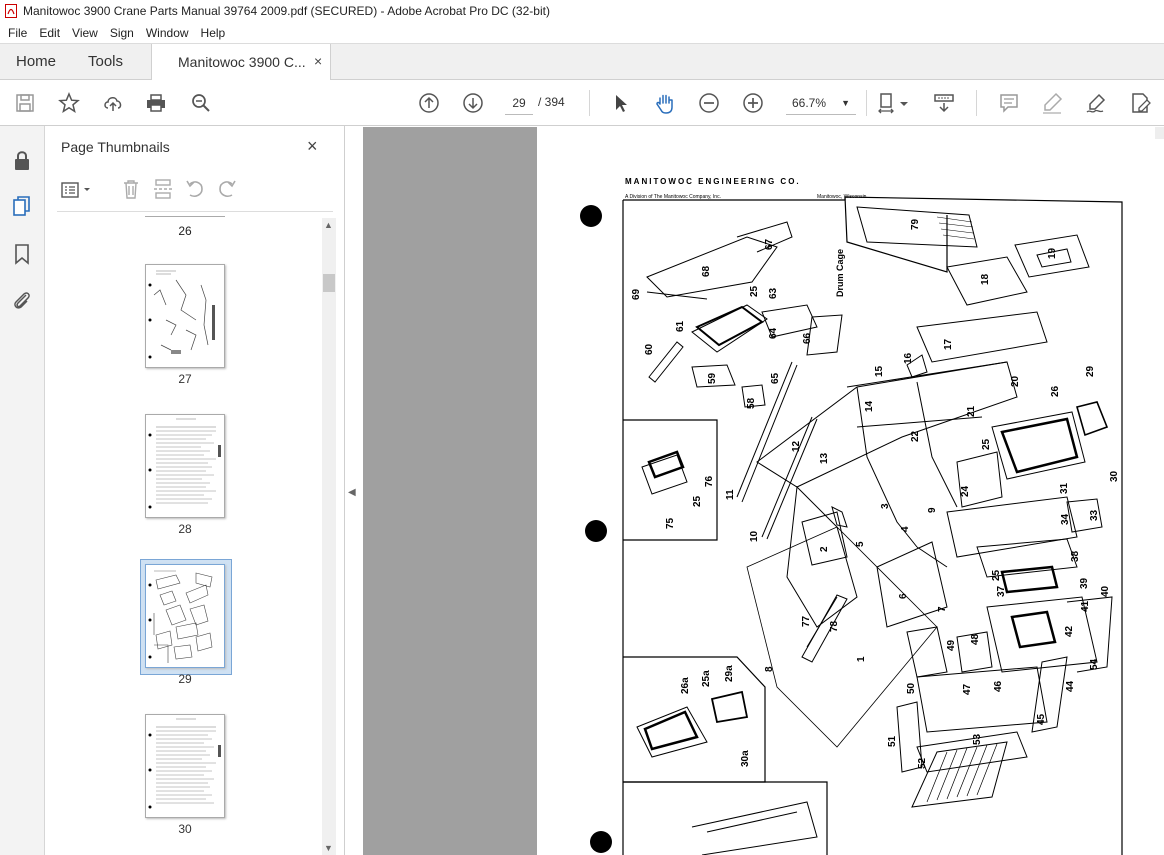 This screenshot has width=1164, height=855. Describe the element at coordinates (352, 492) in the screenshot. I see `collapse-panel-arrow-icon: ◀` at that location.